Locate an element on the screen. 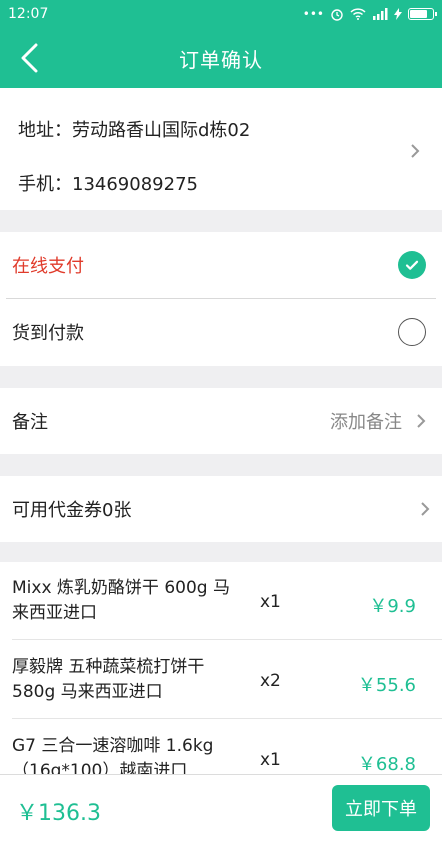 The image size is (442, 841). back-arrow-icon is located at coordinates (29, 58).